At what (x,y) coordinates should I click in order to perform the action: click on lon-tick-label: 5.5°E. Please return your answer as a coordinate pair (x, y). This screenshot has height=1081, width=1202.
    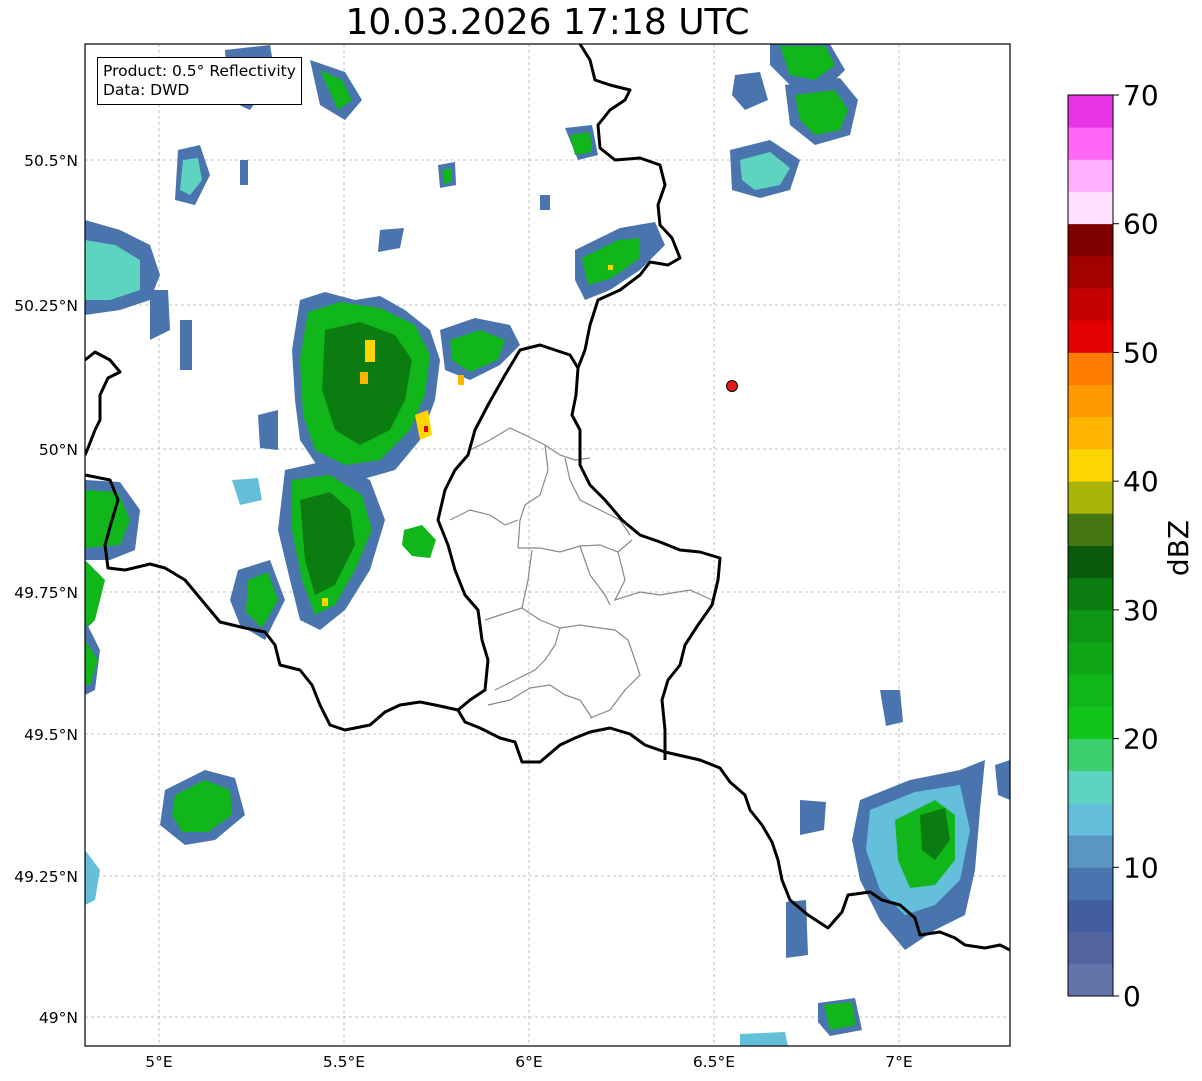
    Looking at the image, I should click on (344, 1062).